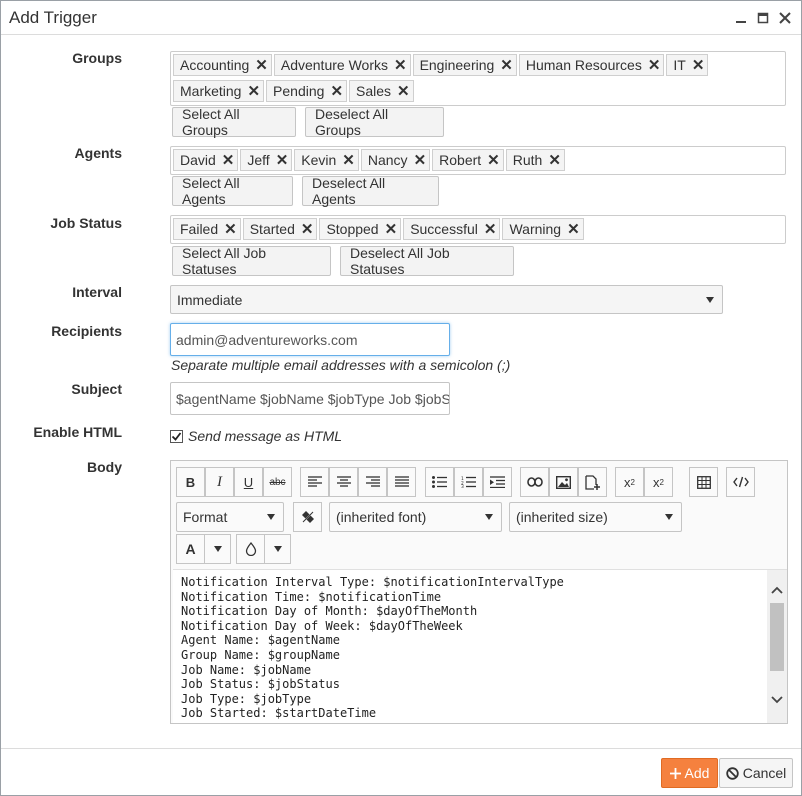  What do you see at coordinates (697, 773) in the screenshot?
I see `add-button-label: Add` at bounding box center [697, 773].